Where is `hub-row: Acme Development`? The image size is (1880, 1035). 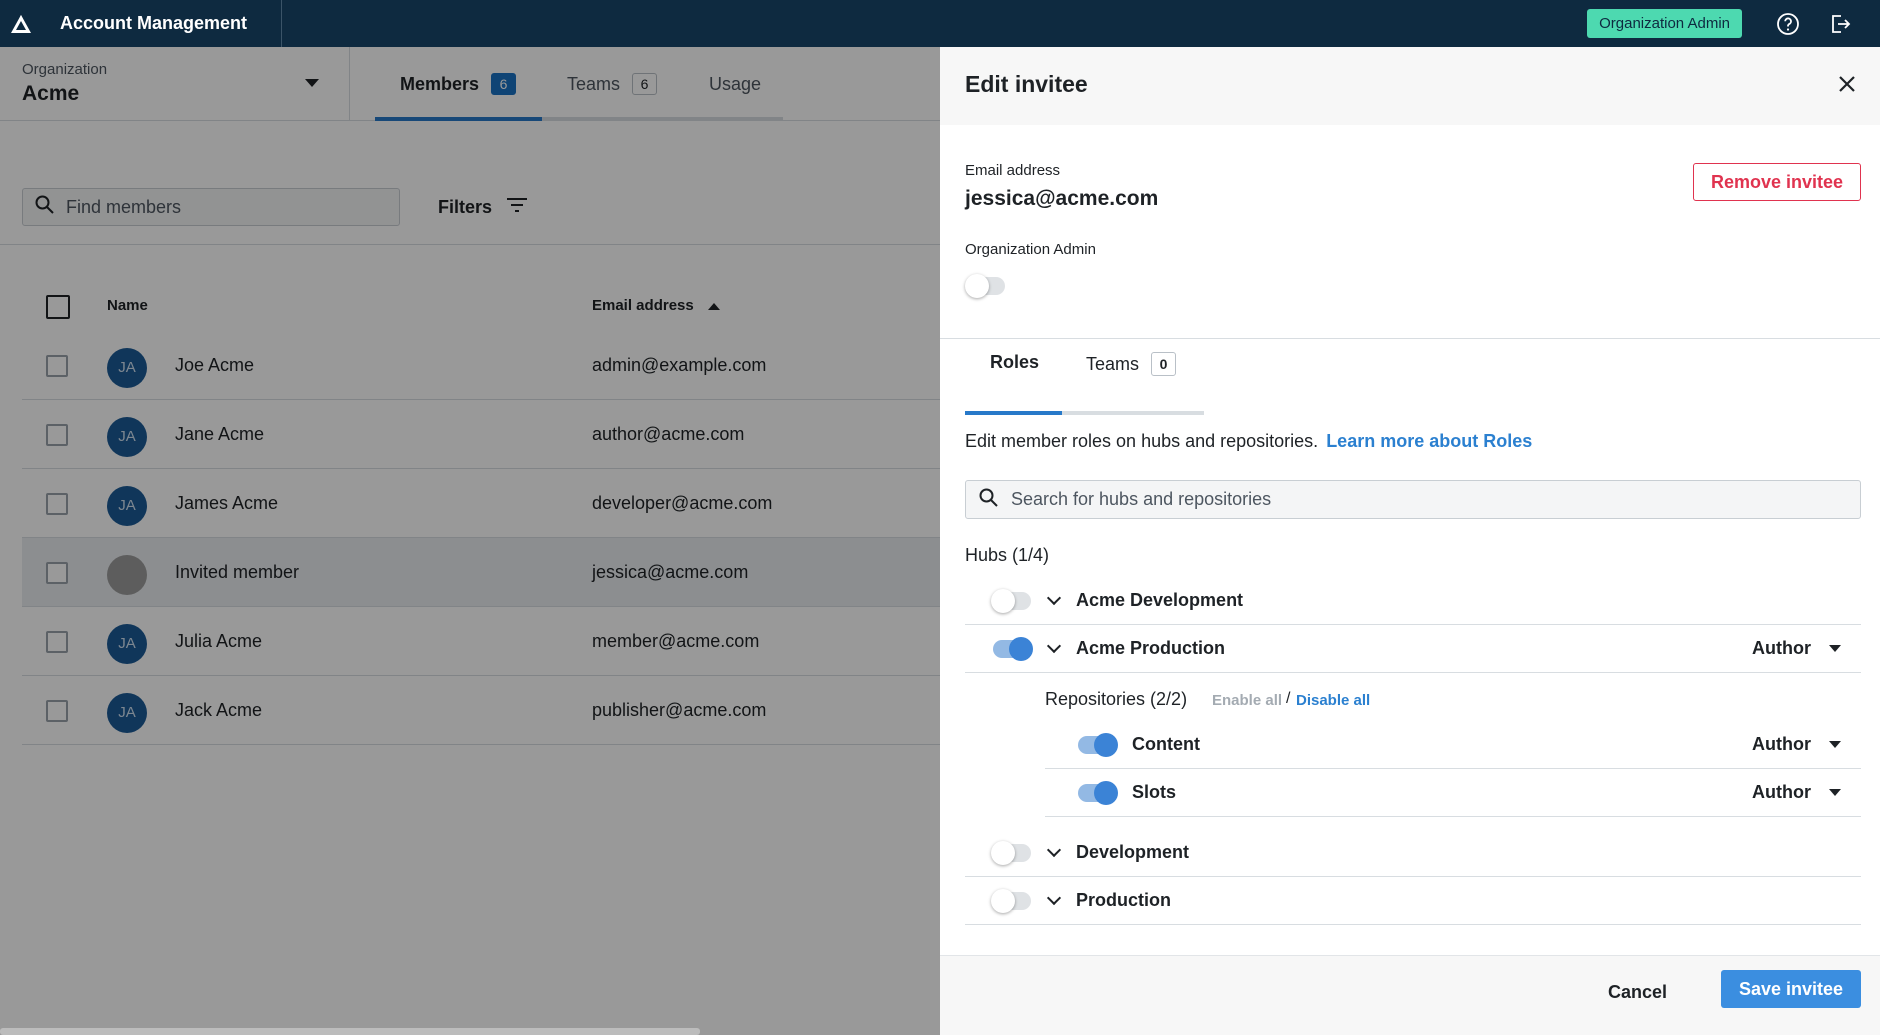
hub-row: Acme Development is located at coordinates (1413, 601).